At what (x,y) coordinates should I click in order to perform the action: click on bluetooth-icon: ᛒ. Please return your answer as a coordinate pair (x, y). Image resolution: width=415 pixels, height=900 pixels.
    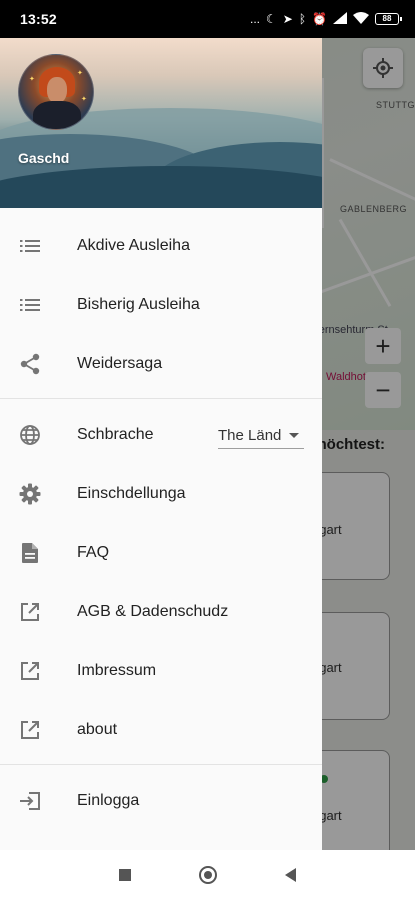
    Looking at the image, I should click on (302, 19).